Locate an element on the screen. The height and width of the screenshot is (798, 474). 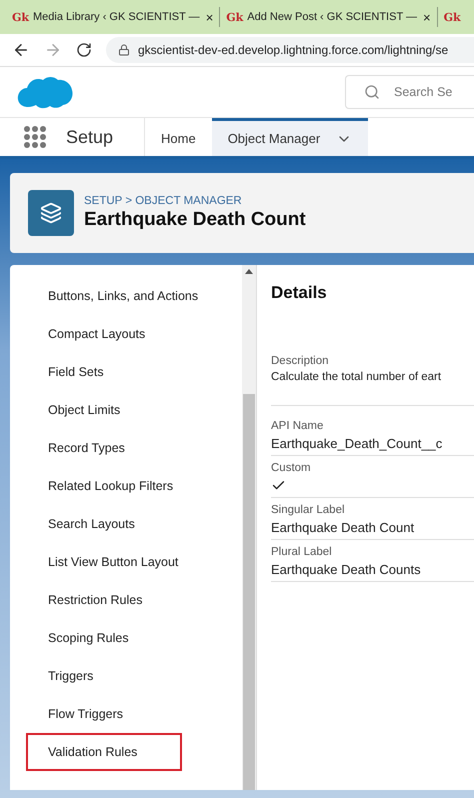
field-value: Earthquake_Death_Count__c is located at coordinates (357, 443).